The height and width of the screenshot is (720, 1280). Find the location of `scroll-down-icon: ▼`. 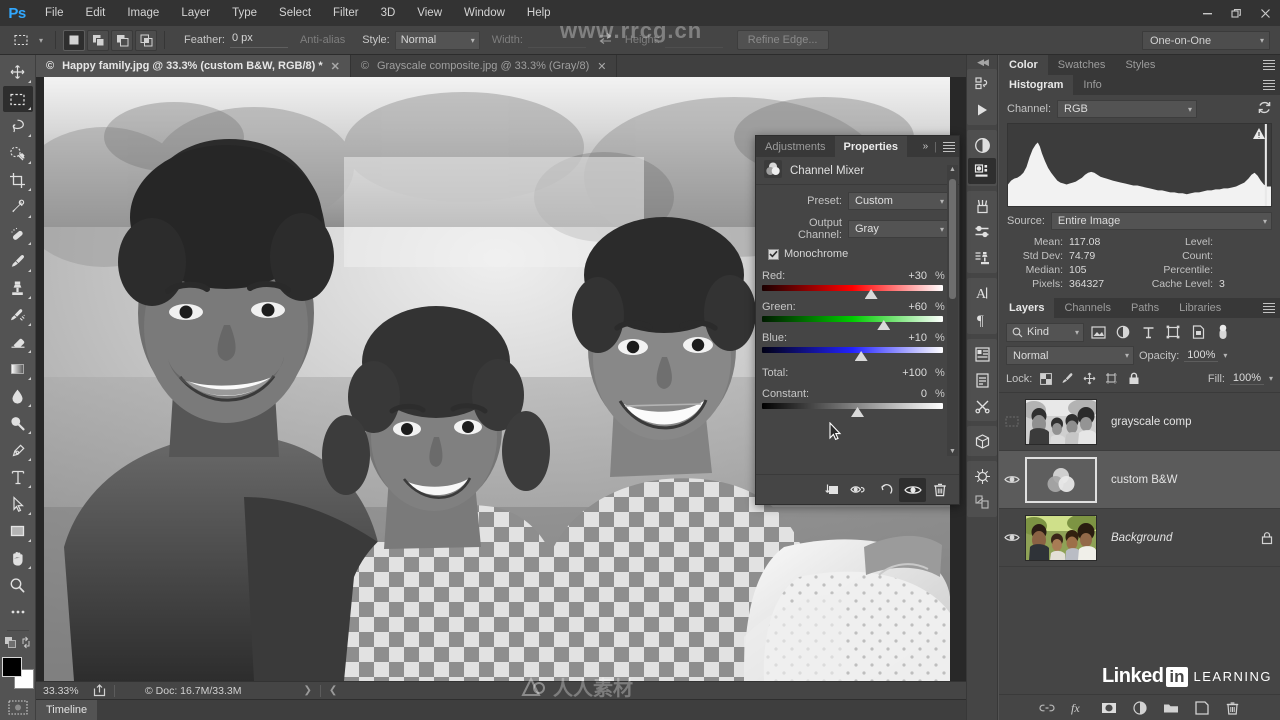

scroll-down-icon: ▼ is located at coordinates (952, 451).